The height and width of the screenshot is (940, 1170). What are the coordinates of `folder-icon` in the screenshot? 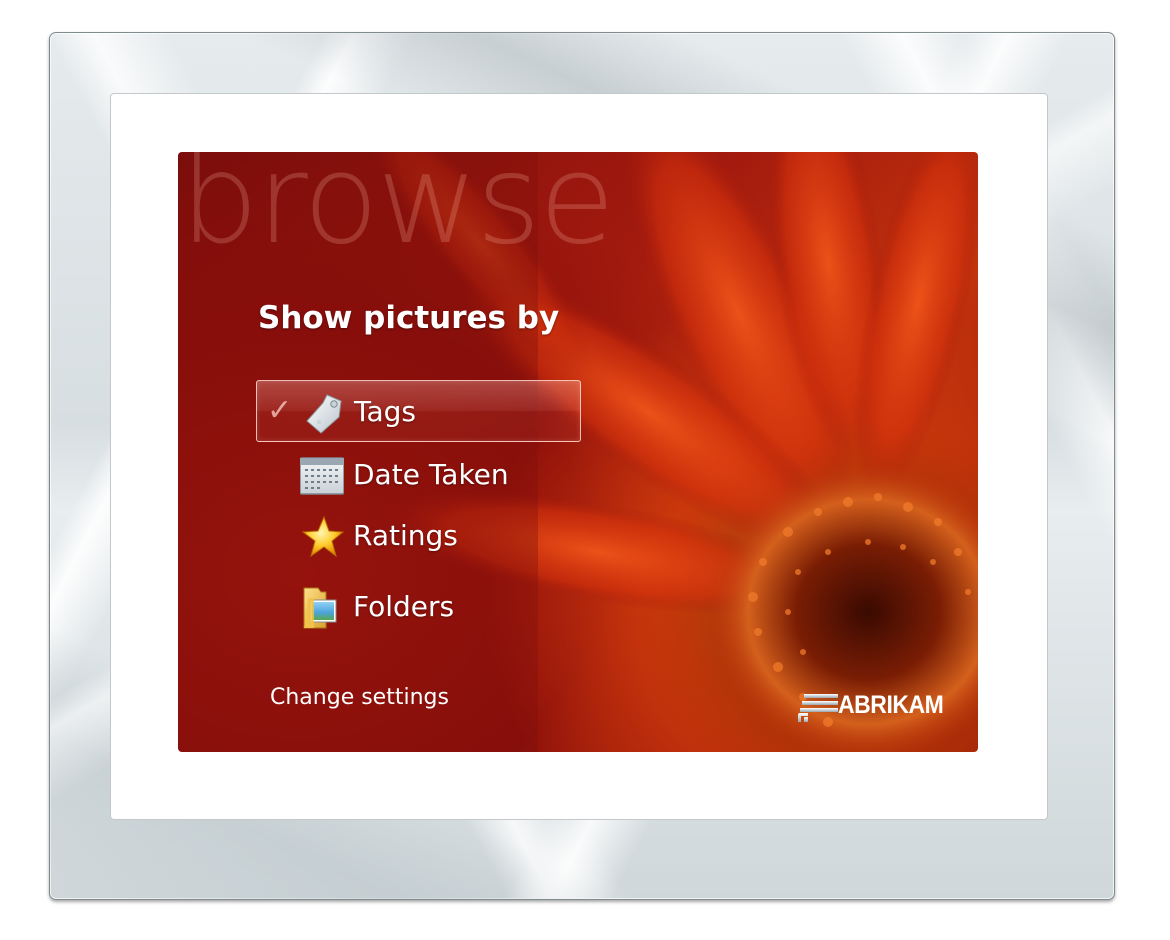 It's located at (320, 608).